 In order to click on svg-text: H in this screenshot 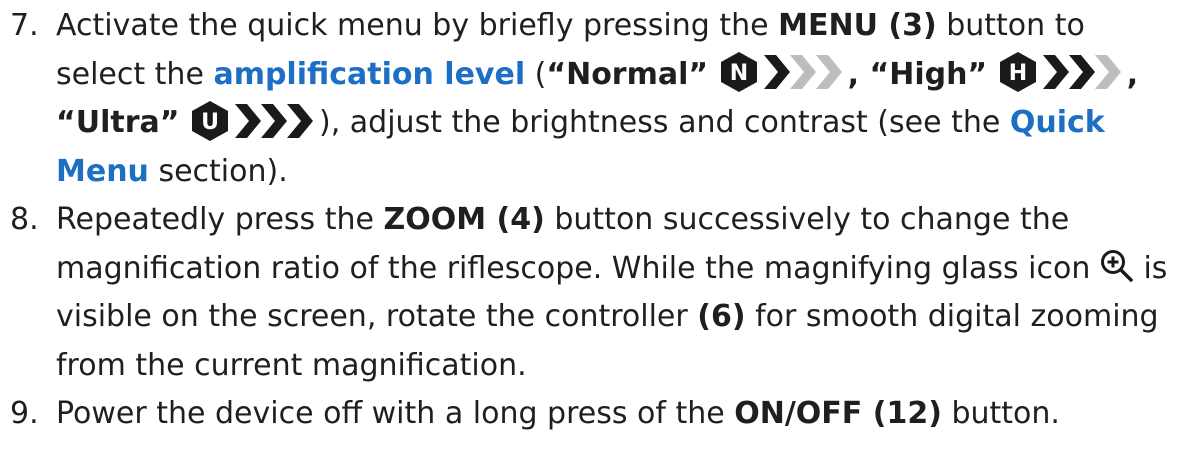, I will do `click(1017, 73)`.